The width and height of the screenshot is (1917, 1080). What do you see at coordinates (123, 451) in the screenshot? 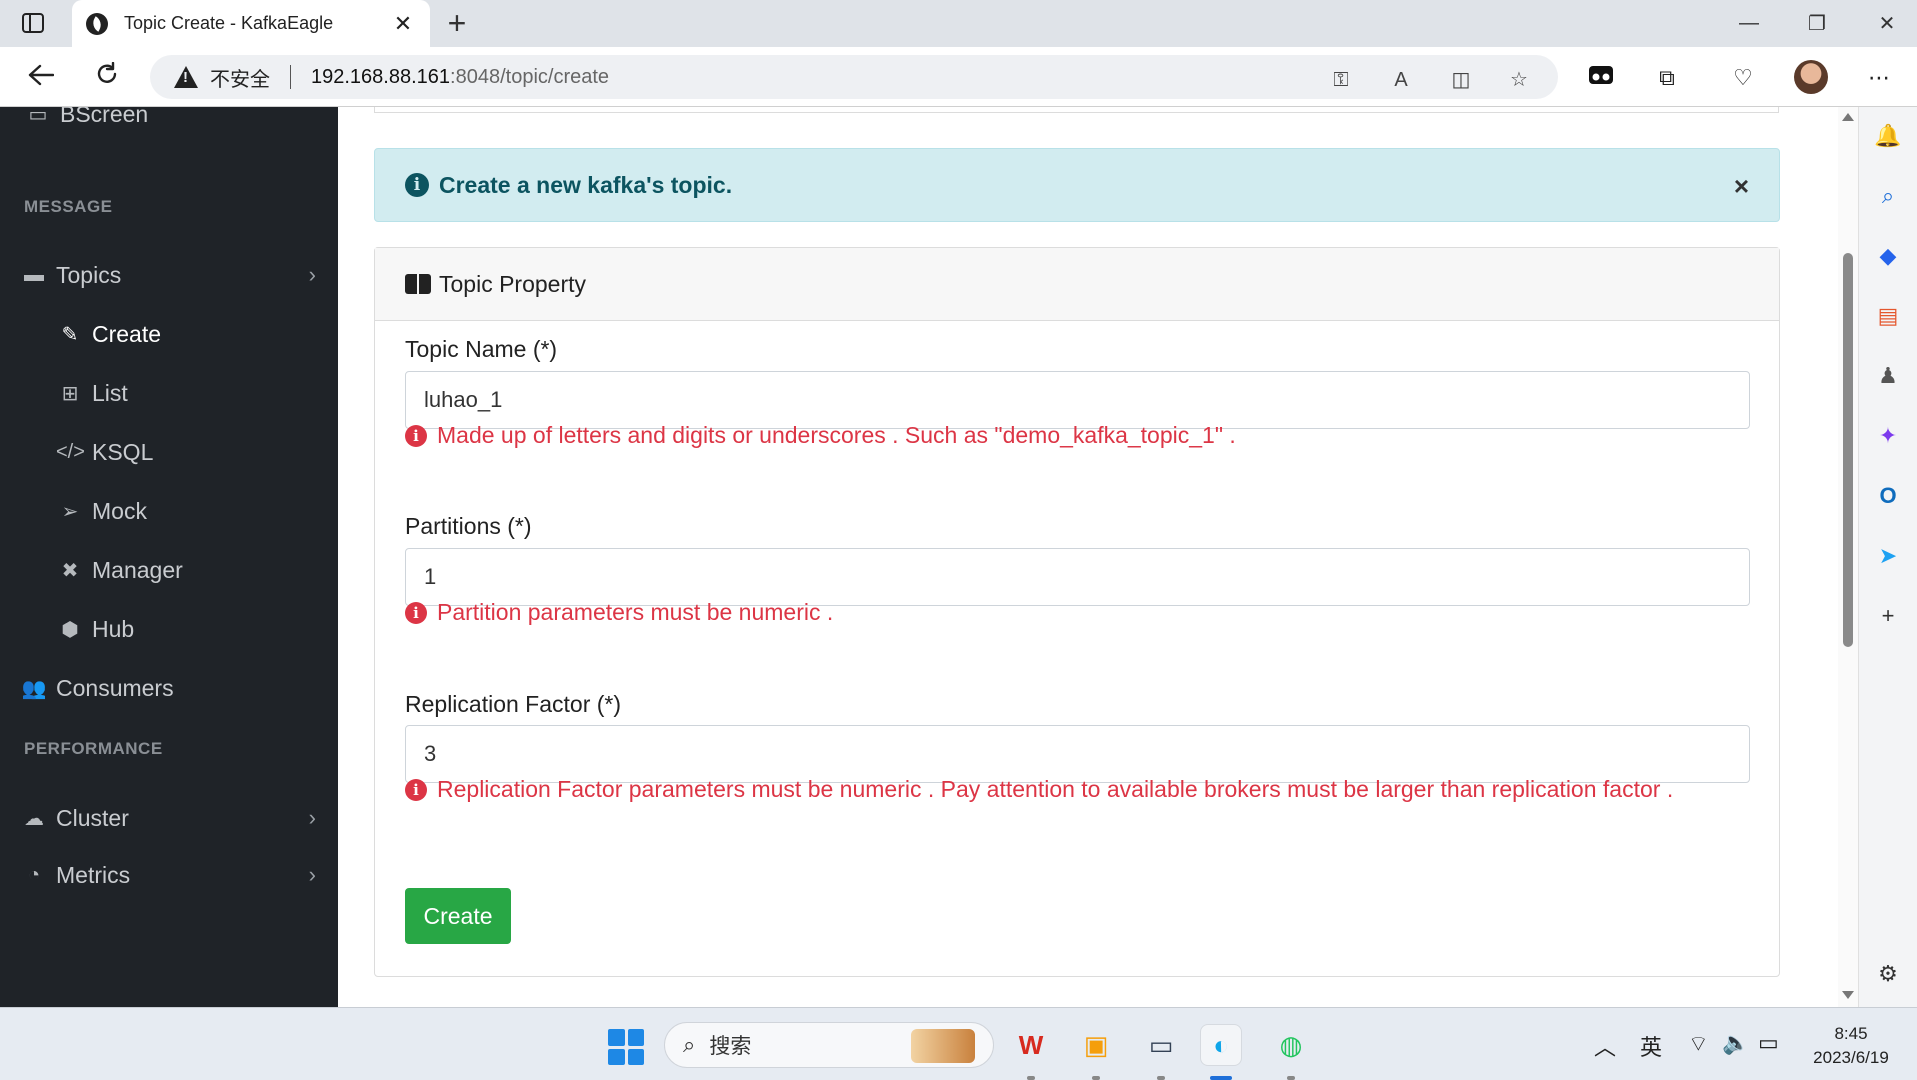
I see `sidebar-item-label: KSQL` at bounding box center [123, 451].